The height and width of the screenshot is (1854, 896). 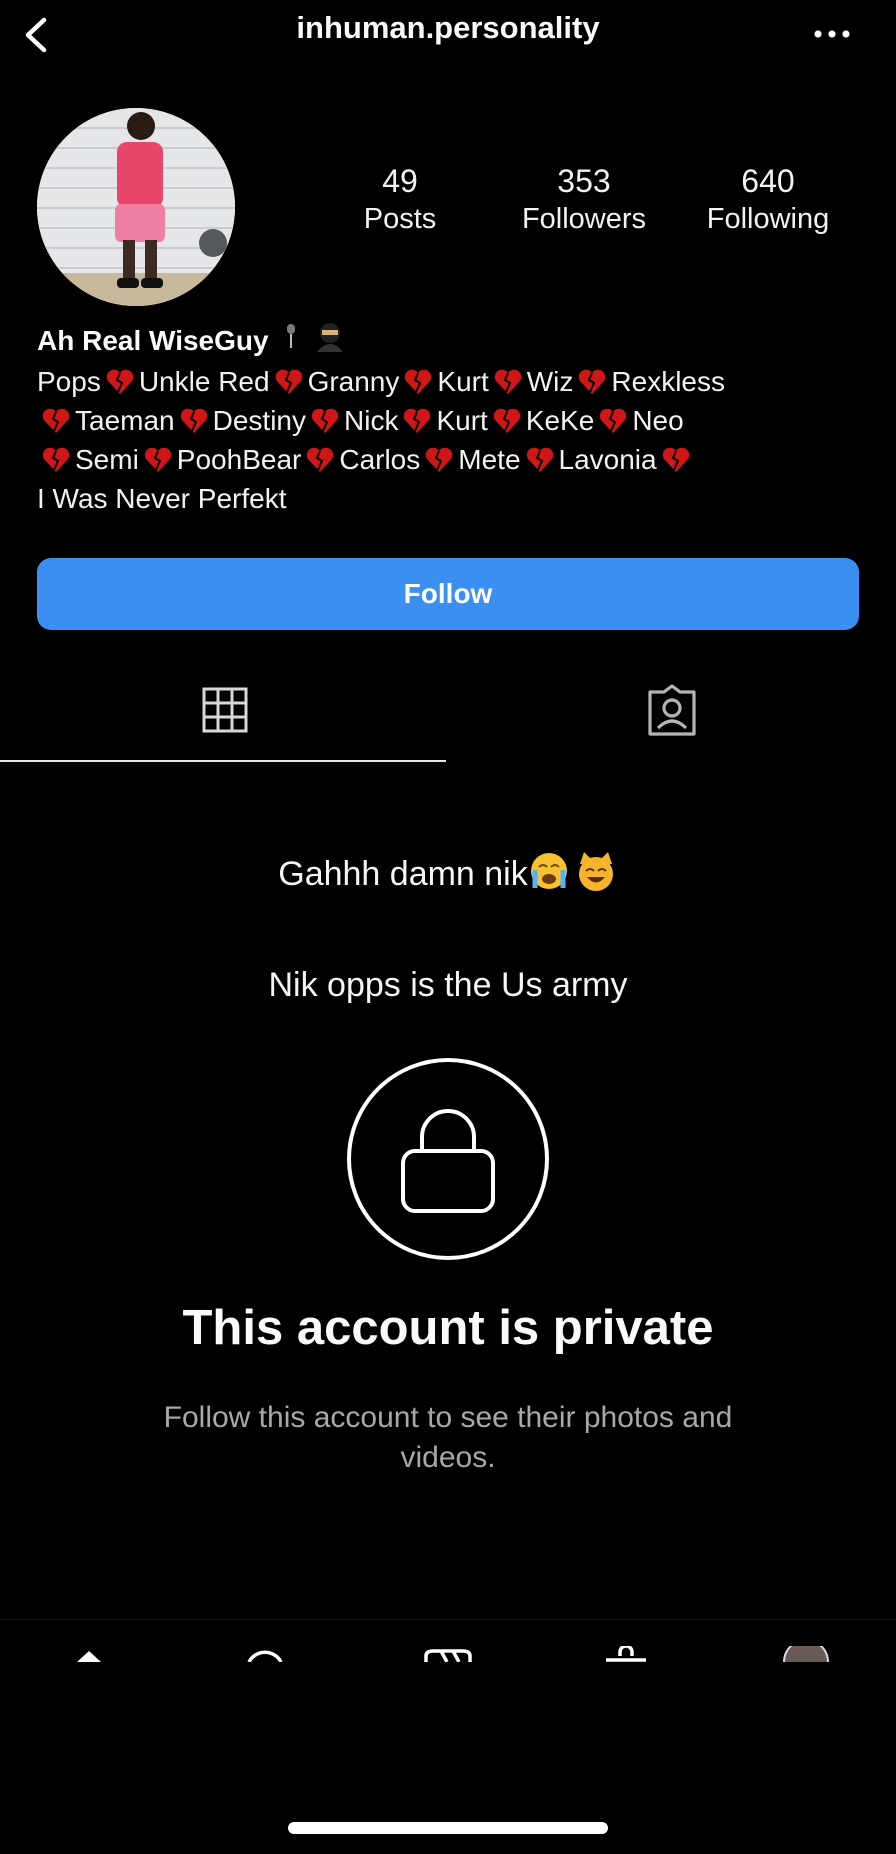 I want to click on bio-name: KeKe, so click(x=560, y=420).